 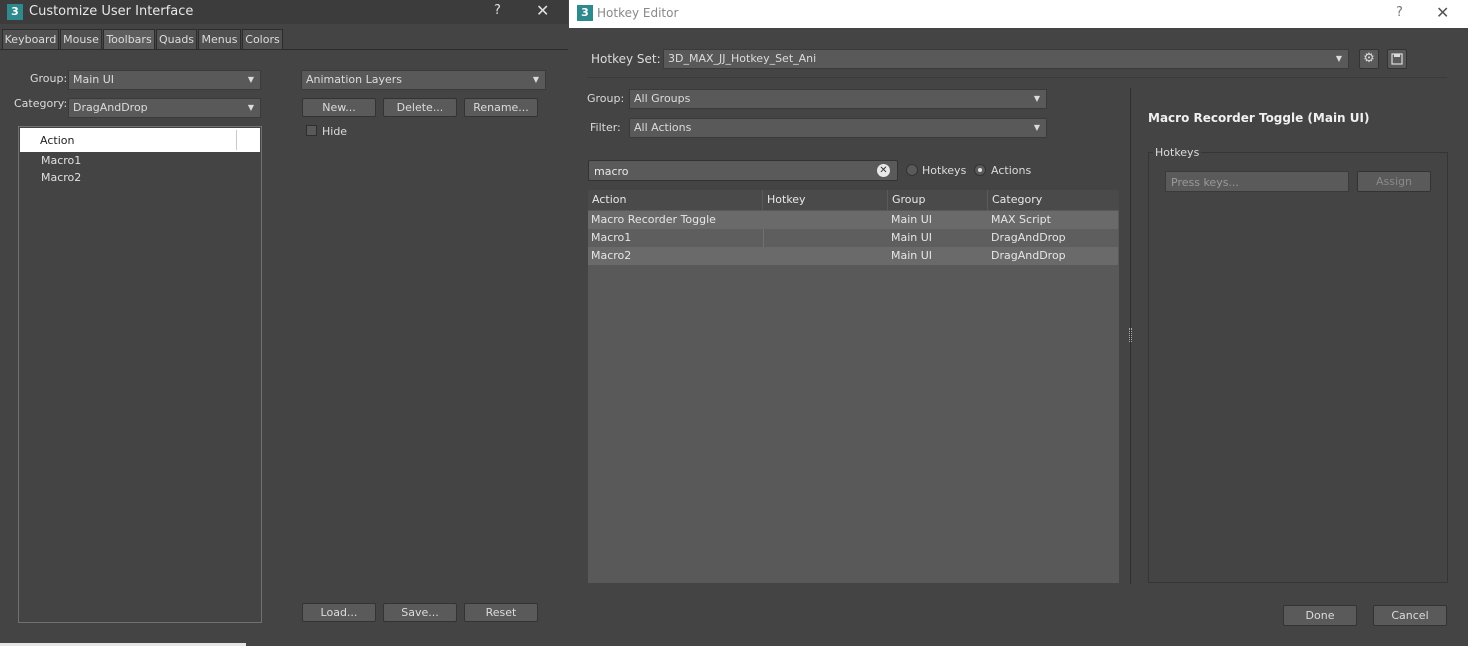 What do you see at coordinates (140, 140) in the screenshot?
I see `action-list-header: Action` at bounding box center [140, 140].